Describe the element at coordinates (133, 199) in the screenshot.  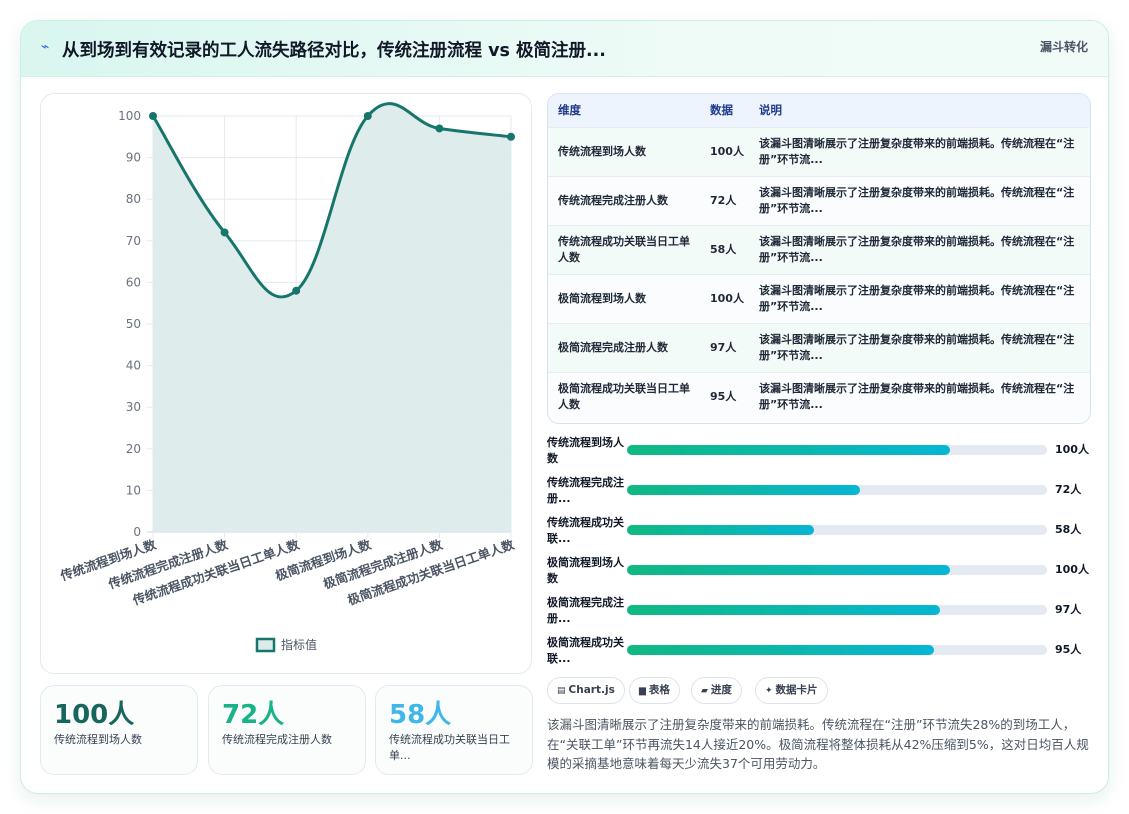
I see `y-tick-label: 80` at that location.